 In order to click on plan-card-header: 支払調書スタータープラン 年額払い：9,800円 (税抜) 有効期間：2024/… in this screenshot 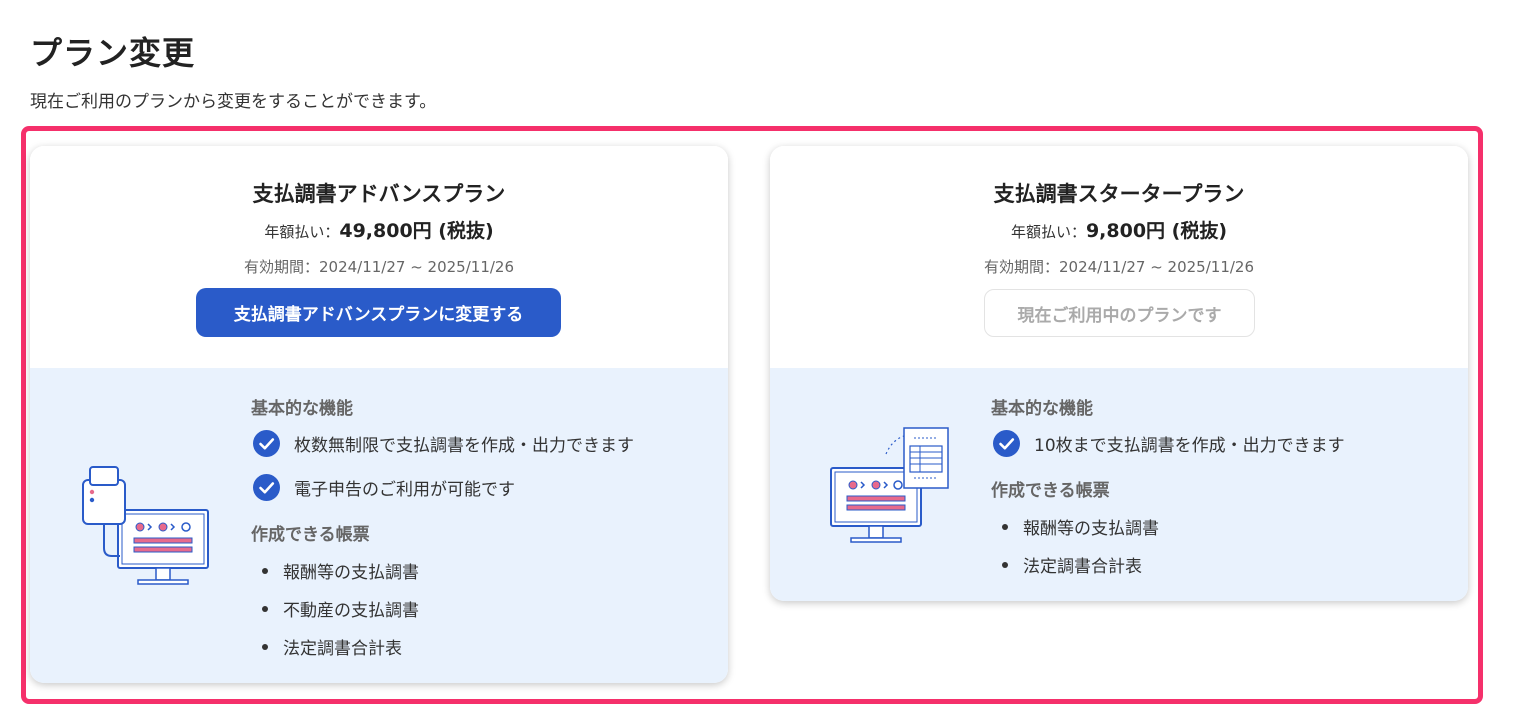, I will do `click(1119, 257)`.